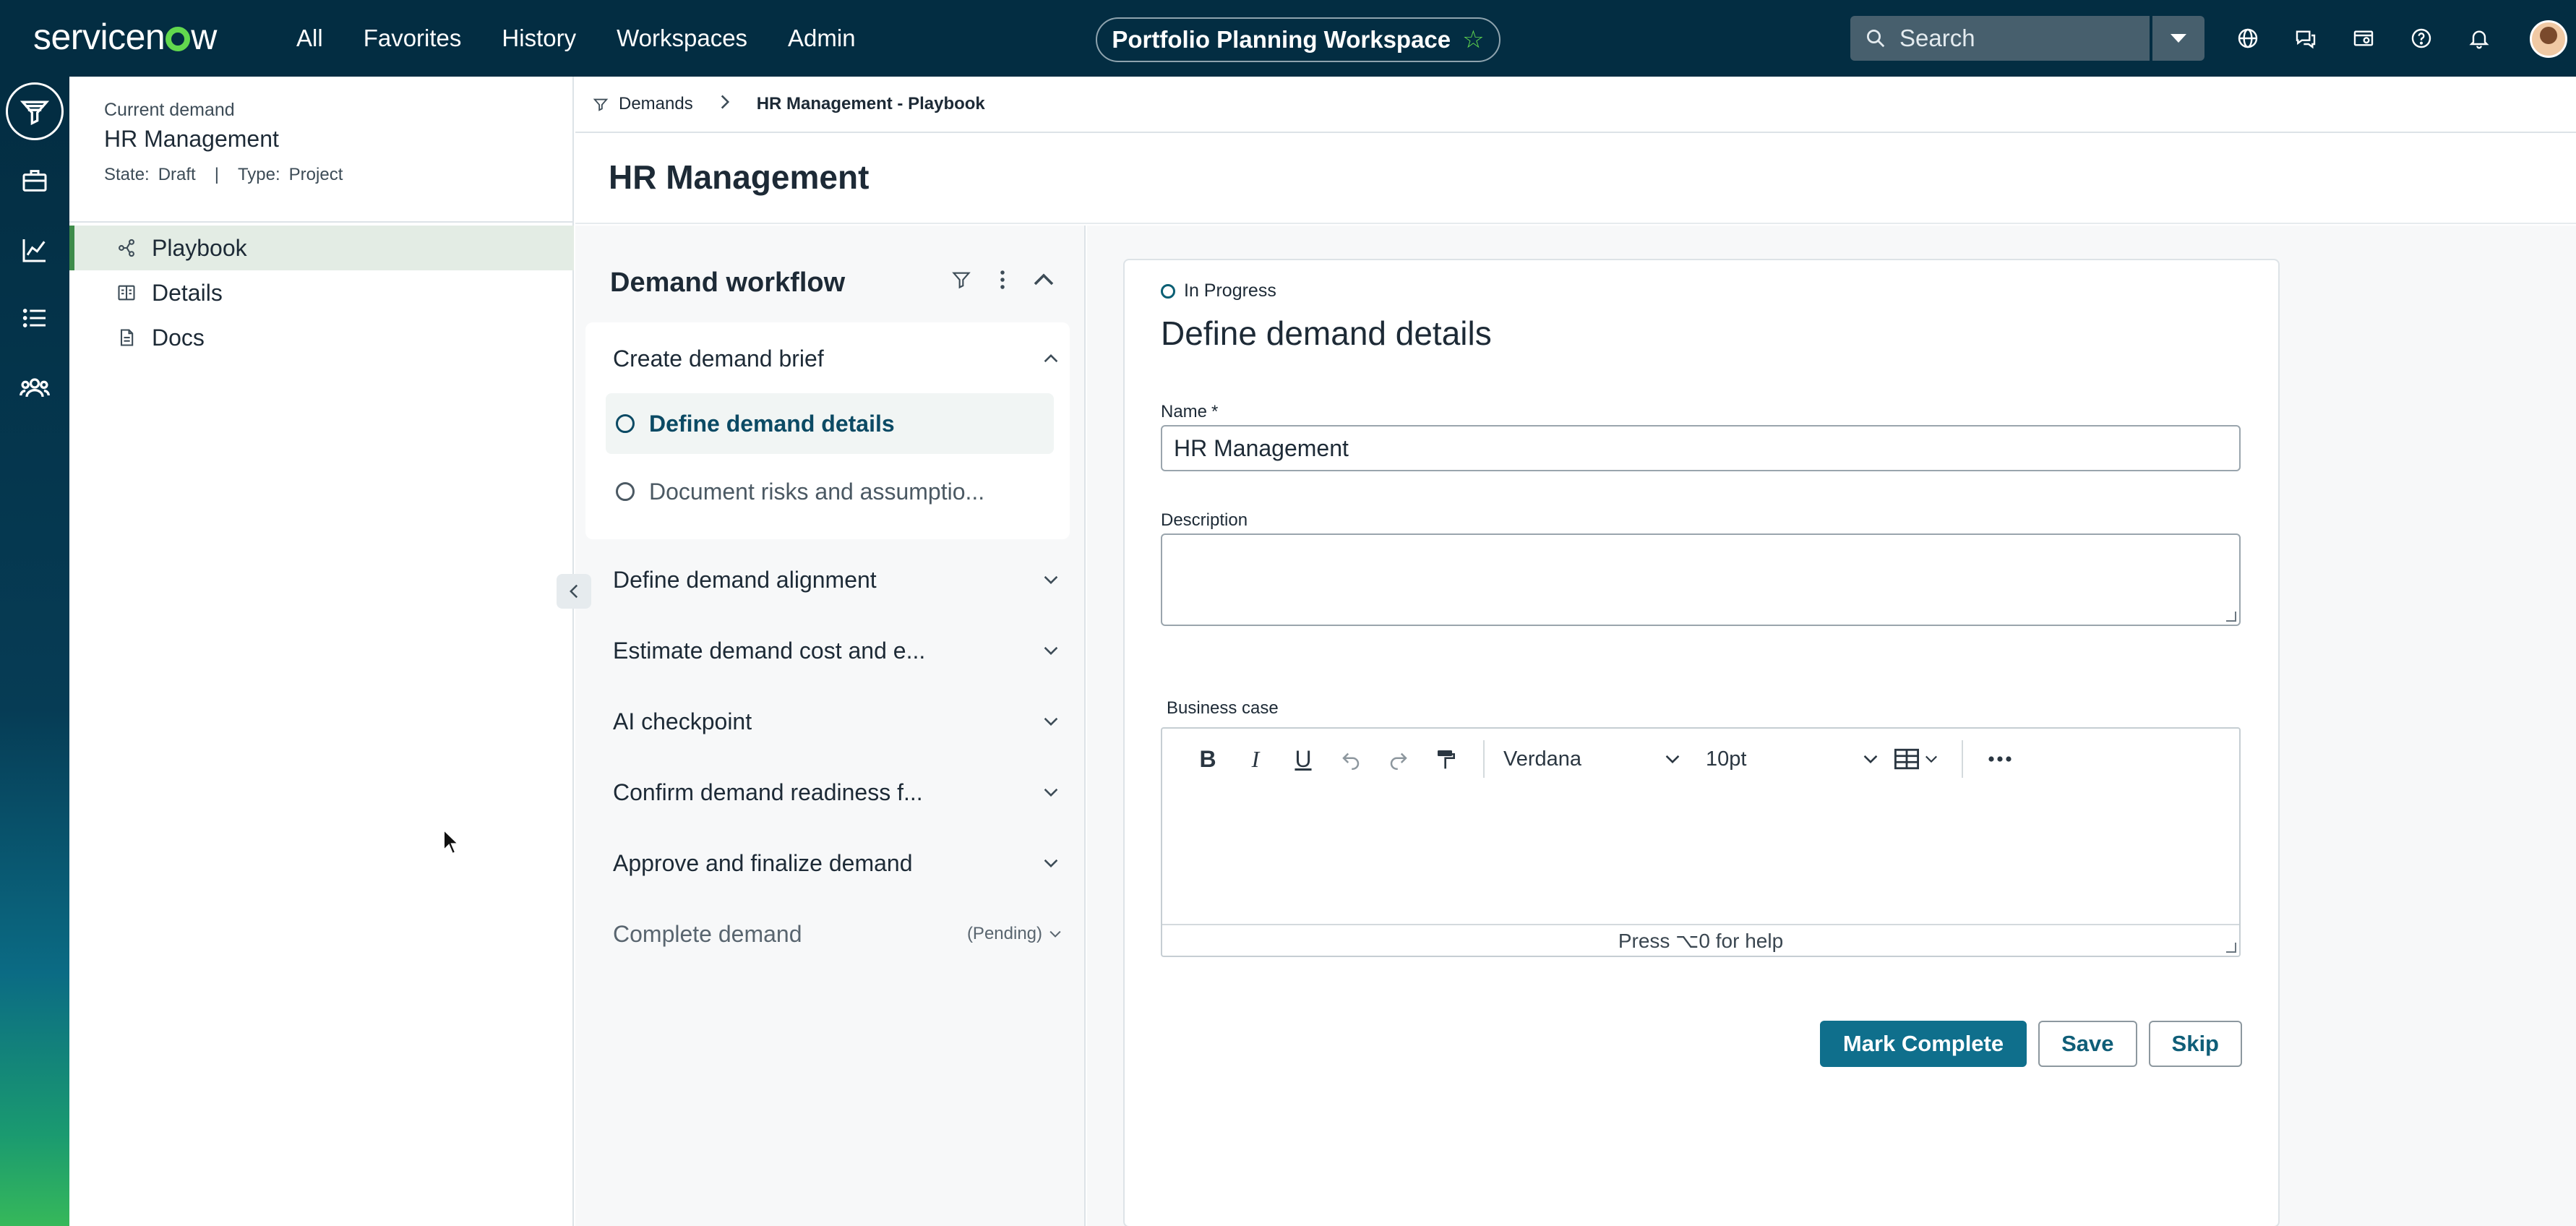 The image size is (2576, 1226). Describe the element at coordinates (2479, 38) in the screenshot. I see `notifications-bell-icon` at that location.